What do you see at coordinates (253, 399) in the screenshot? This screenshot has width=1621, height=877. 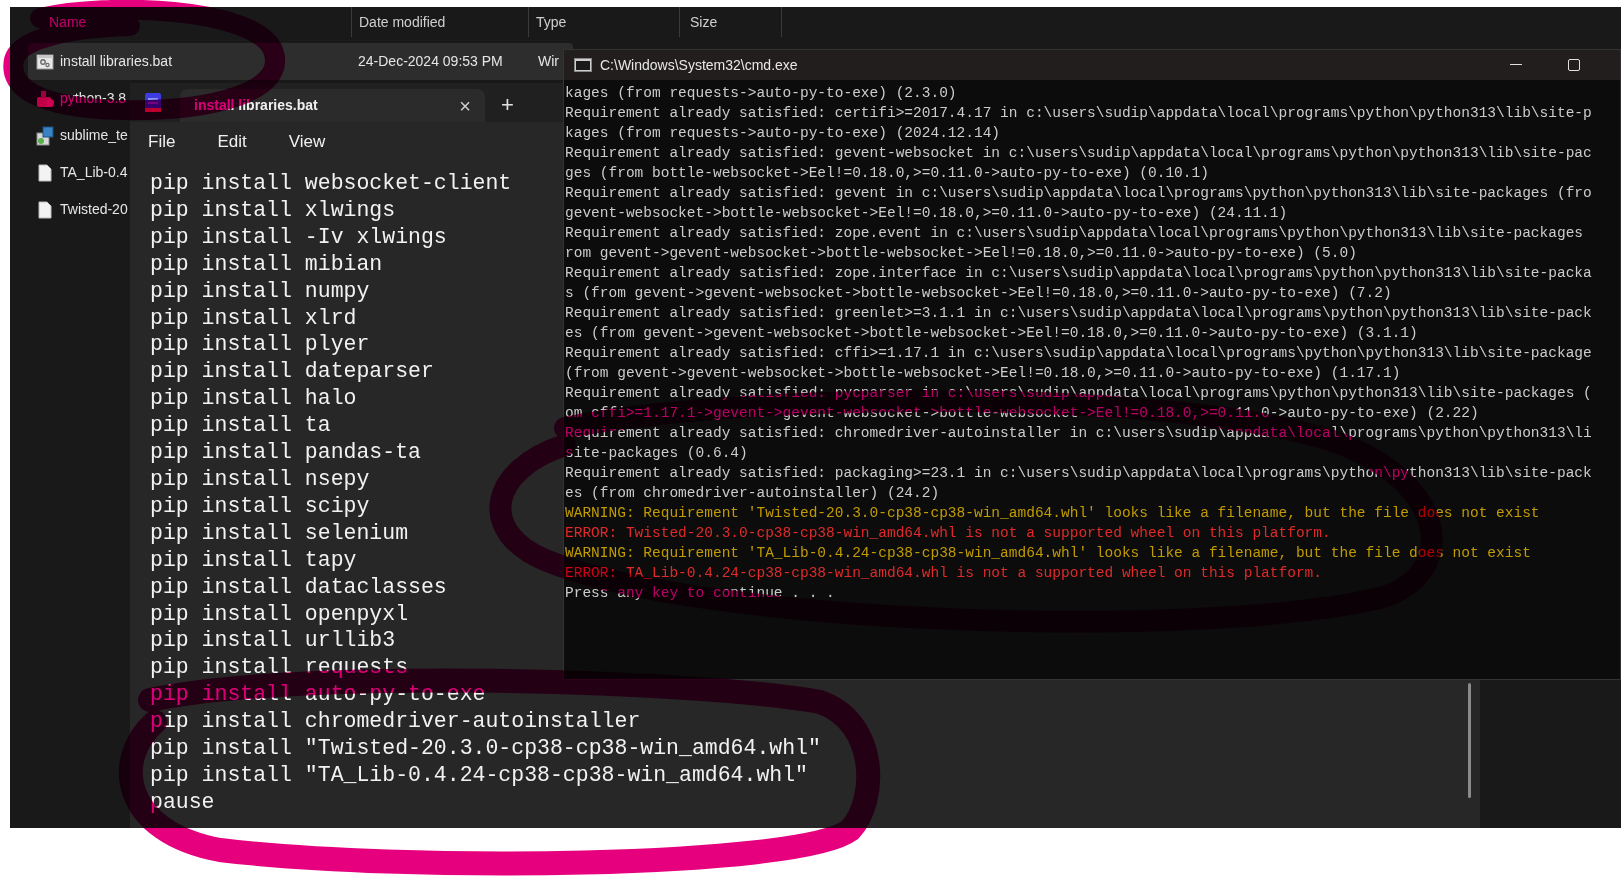 I see `code-line: pip install halo` at bounding box center [253, 399].